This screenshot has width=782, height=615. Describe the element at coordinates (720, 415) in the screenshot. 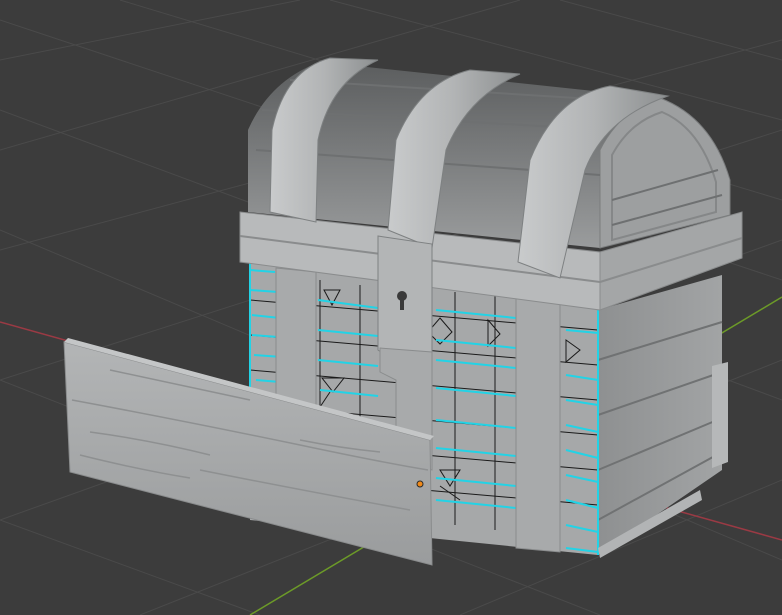

I see `chest-corner-post` at that location.